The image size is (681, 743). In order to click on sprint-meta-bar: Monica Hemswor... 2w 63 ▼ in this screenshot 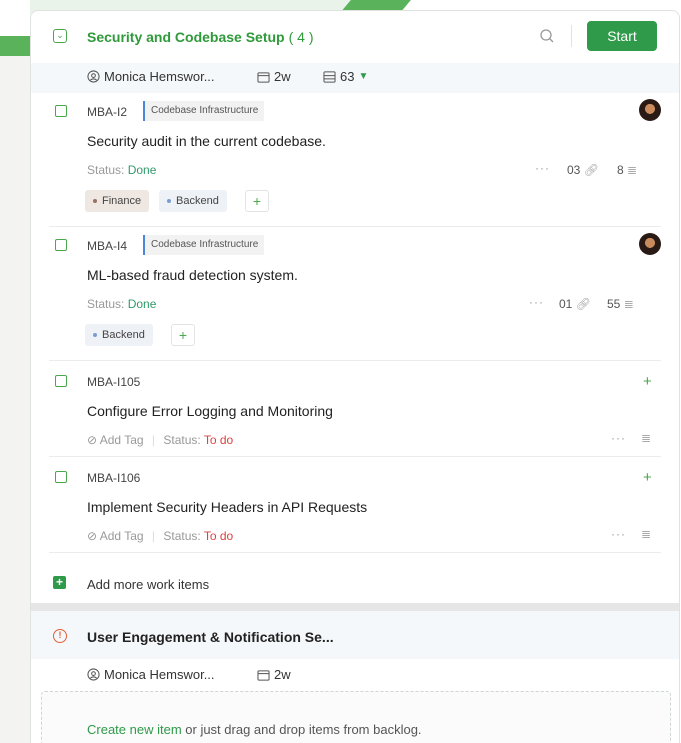, I will do `click(355, 78)`.